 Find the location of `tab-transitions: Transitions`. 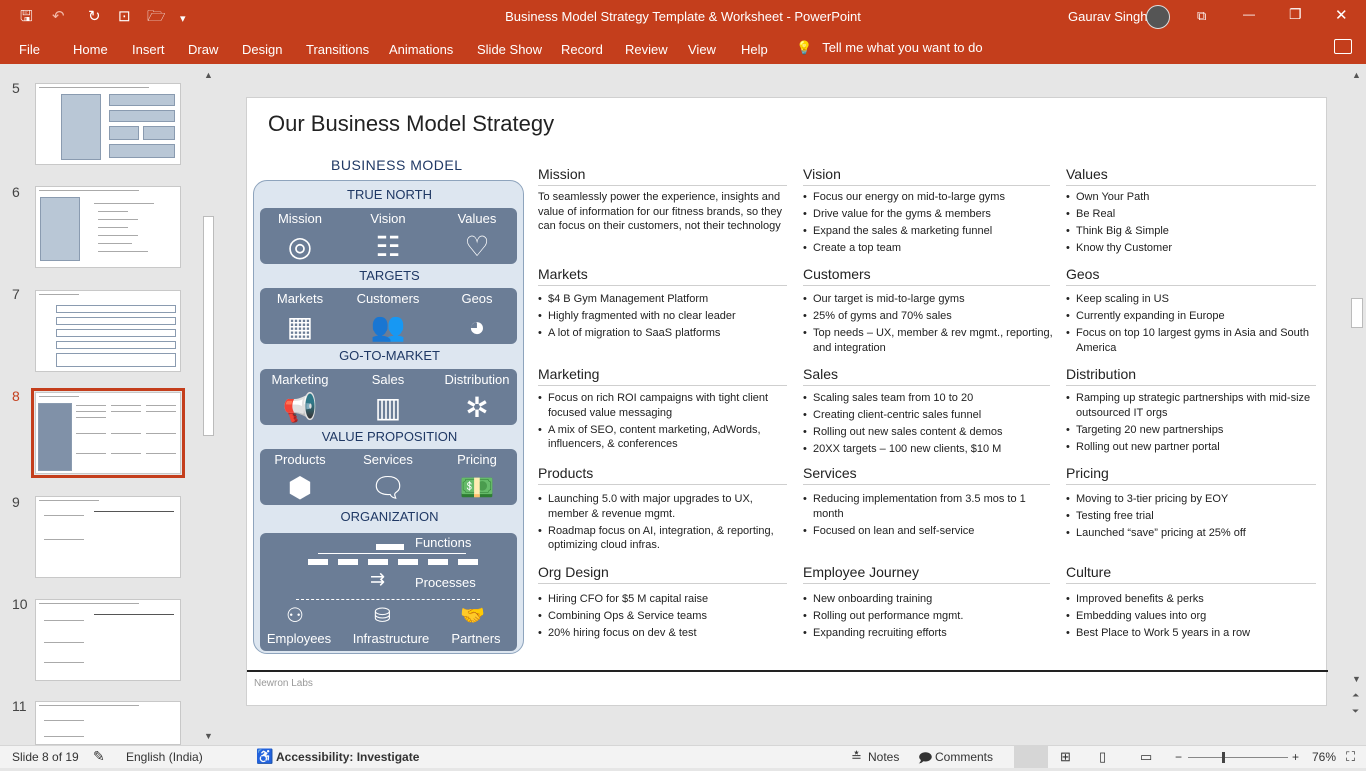

tab-transitions: Transitions is located at coordinates (337, 49).